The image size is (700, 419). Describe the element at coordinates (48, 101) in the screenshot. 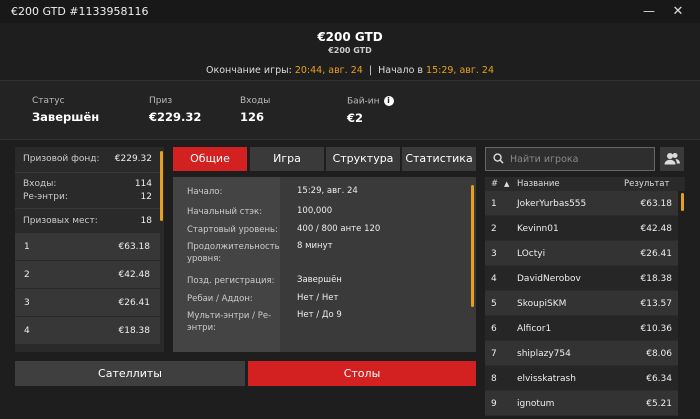

I see `summary-label: Статус` at that location.